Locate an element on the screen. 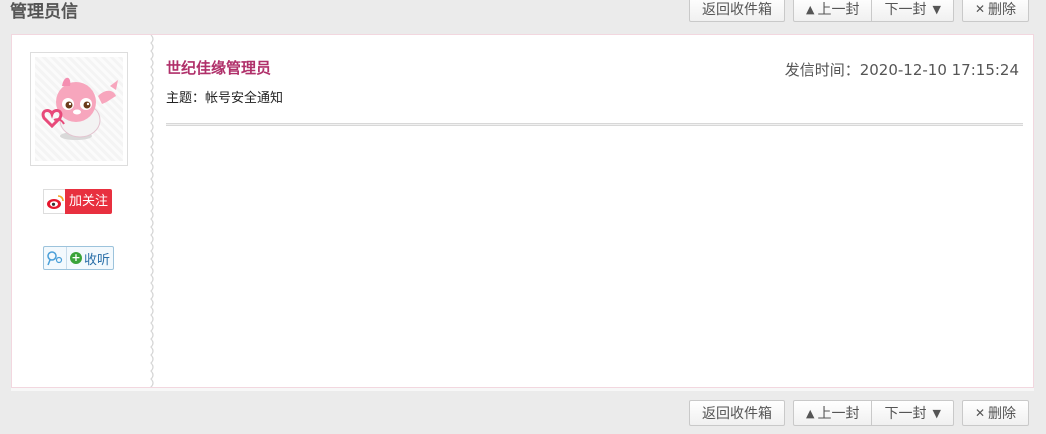 The height and width of the screenshot is (434, 1046). avatar-image is located at coordinates (79, 109).